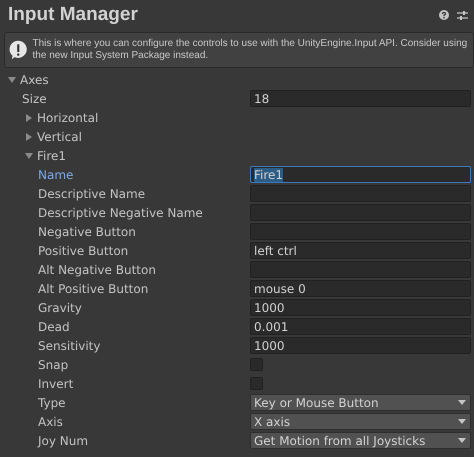 Image resolution: width=474 pixels, height=457 pixels. What do you see at coordinates (360, 402) in the screenshot?
I see `dropdown: Key or Mouse Button` at bounding box center [360, 402].